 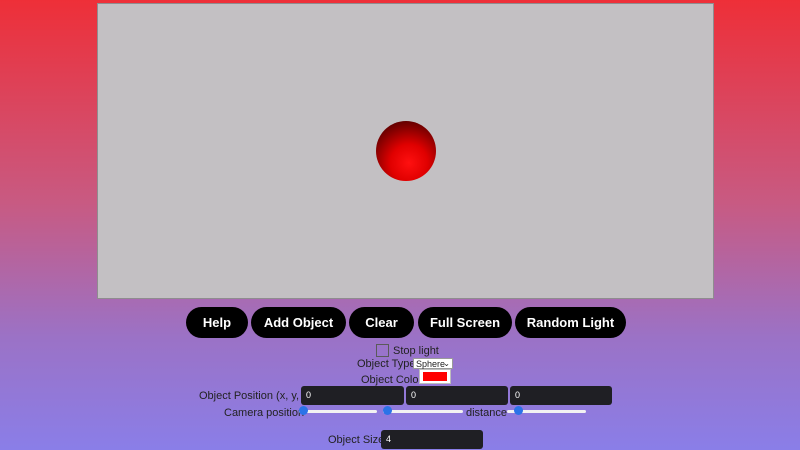 I want to click on random-light-button: Random Light, so click(x=570, y=322).